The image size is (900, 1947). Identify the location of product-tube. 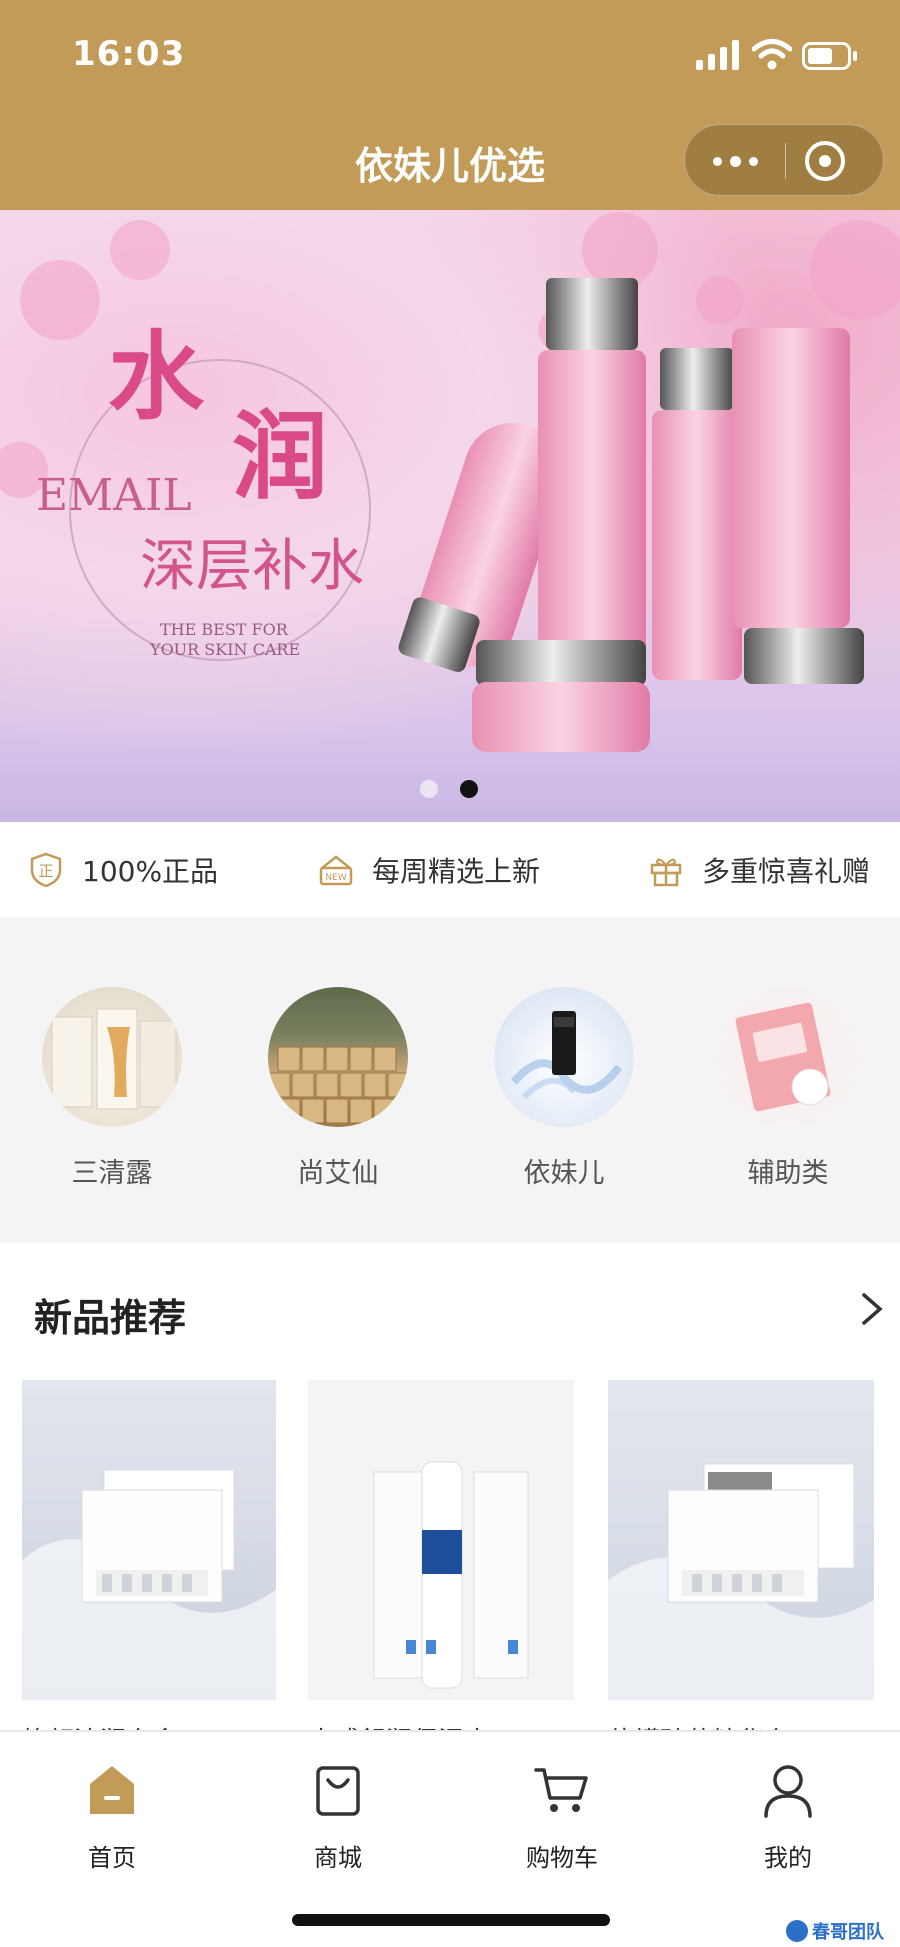
(798, 506).